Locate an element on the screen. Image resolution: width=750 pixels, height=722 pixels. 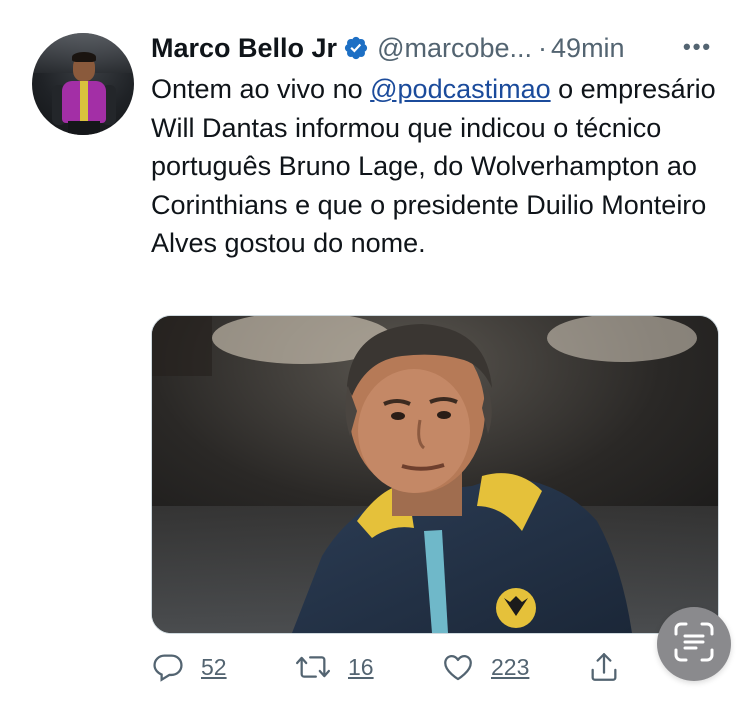
retweet-icon is located at coordinates (313, 667).